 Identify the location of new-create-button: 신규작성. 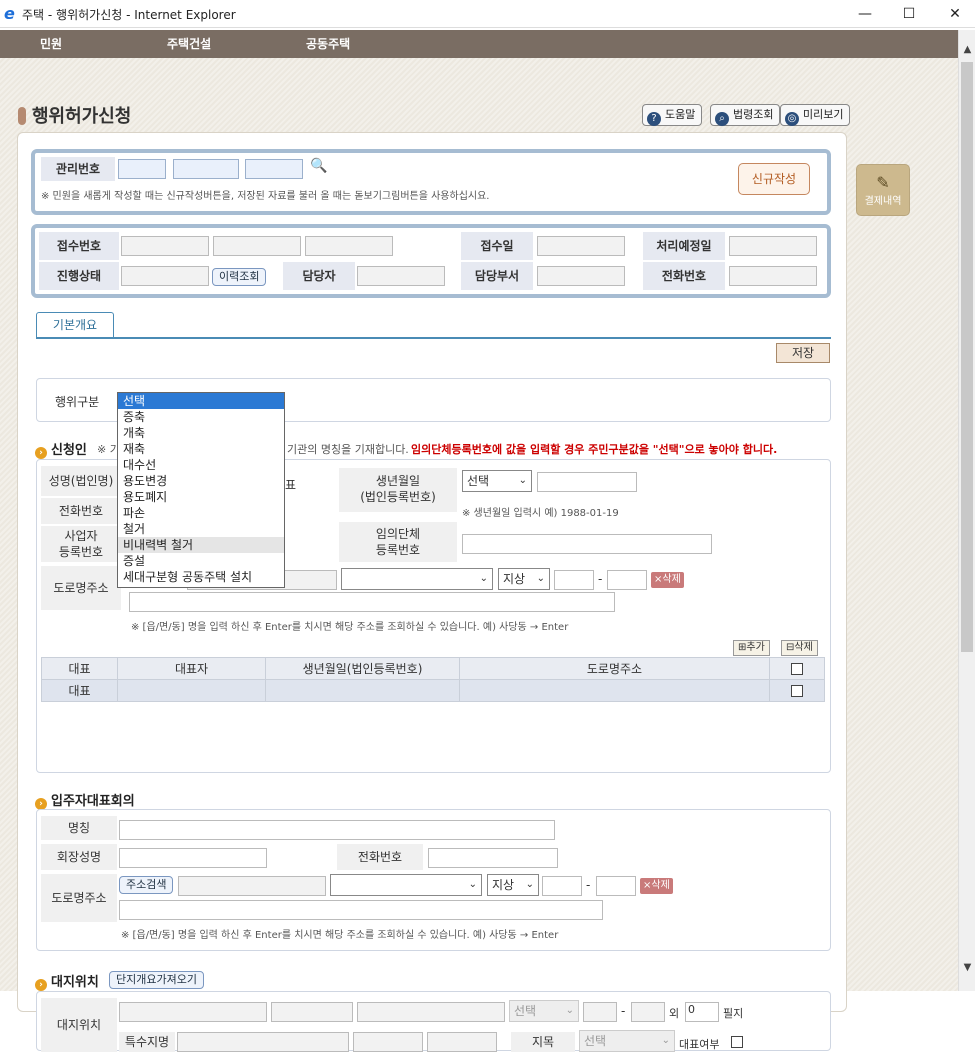
(774, 179).